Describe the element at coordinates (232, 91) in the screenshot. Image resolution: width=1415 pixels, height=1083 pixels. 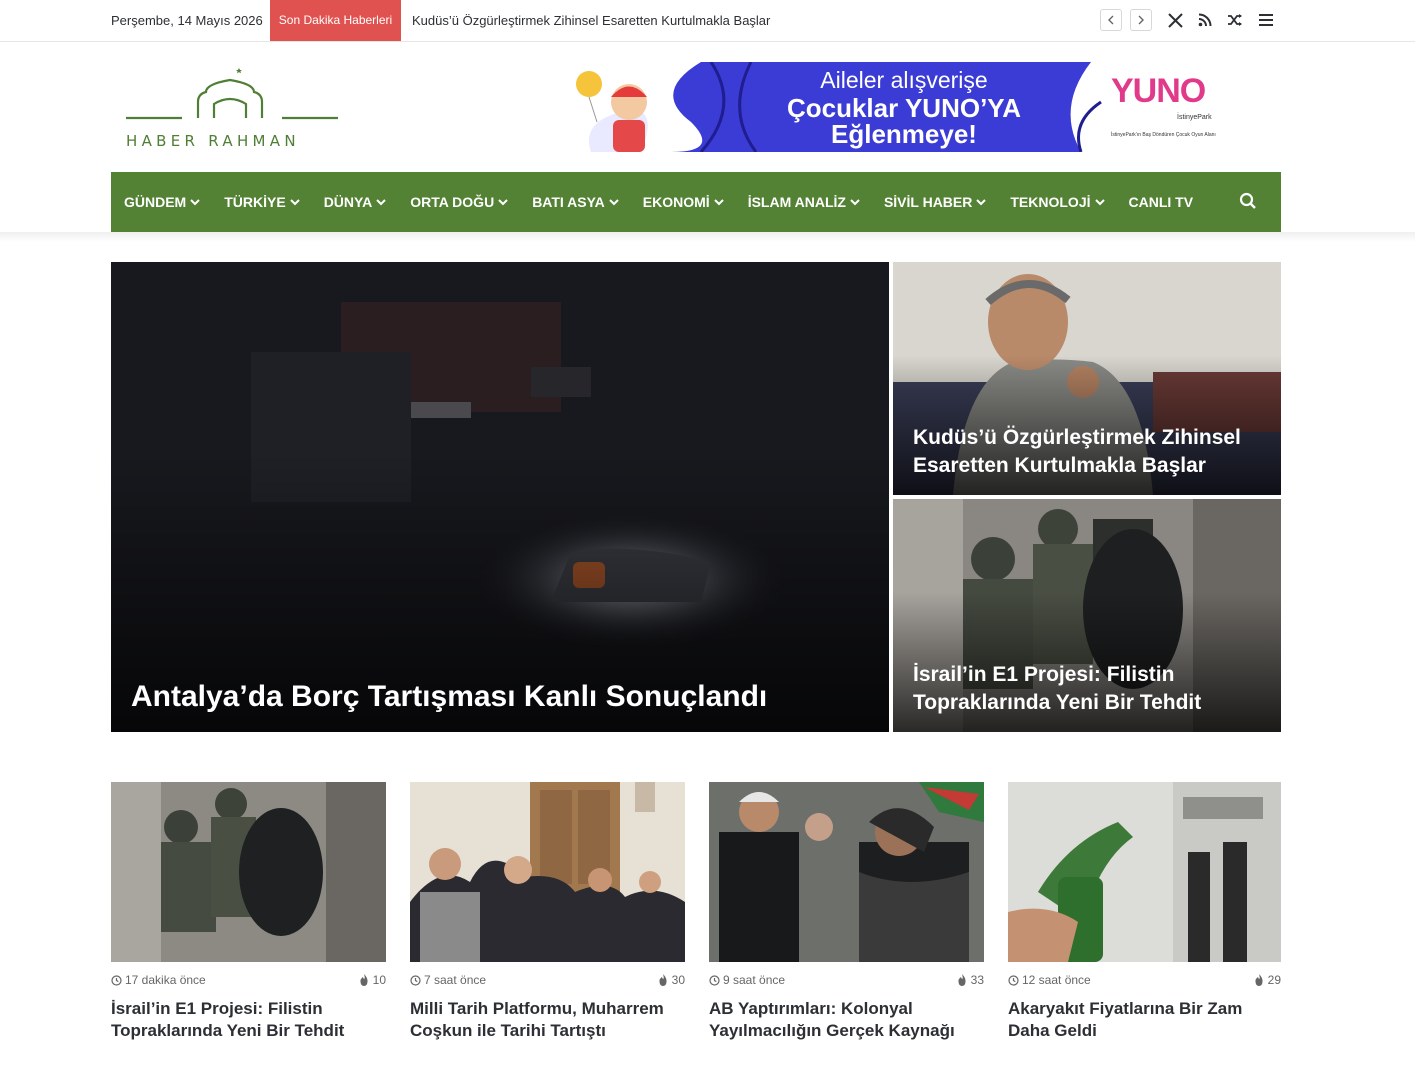
I see `mosque-logo-icon` at that location.